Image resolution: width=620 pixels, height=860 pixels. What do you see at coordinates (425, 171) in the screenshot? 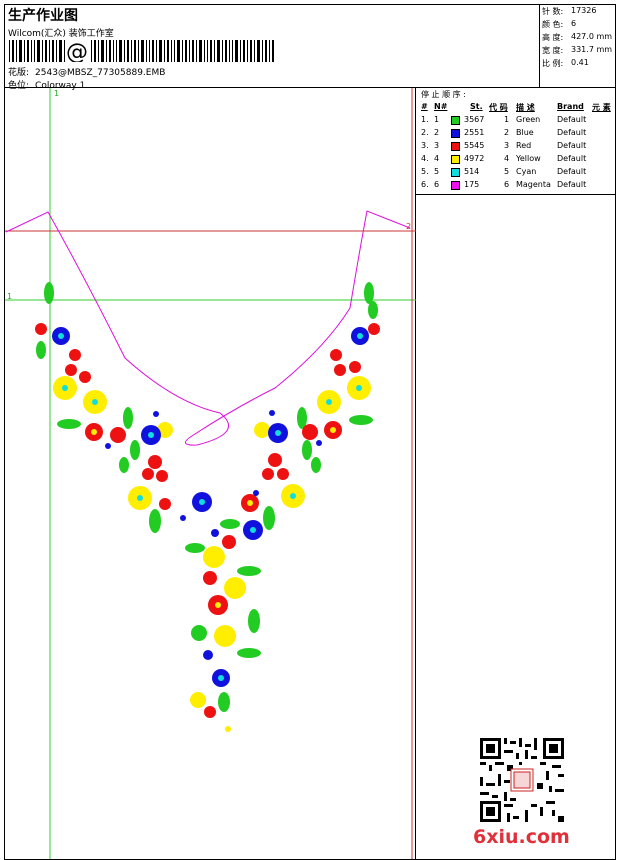
I see `legend-index: 5.` at bounding box center [425, 171].